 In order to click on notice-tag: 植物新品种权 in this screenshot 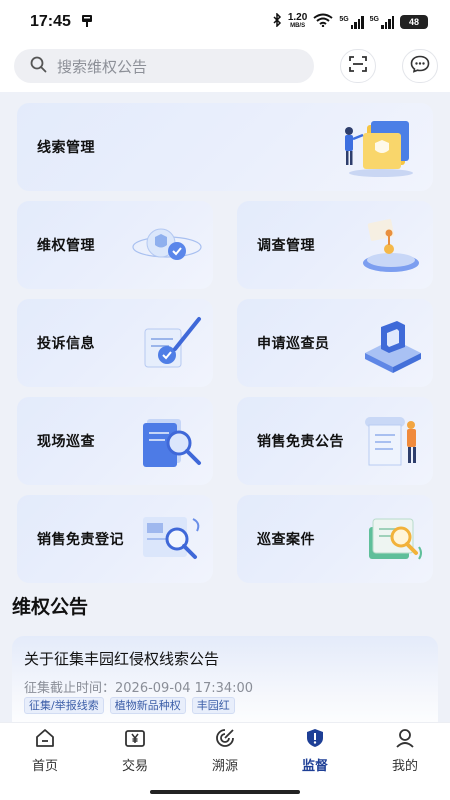, I will do `click(147, 705)`.